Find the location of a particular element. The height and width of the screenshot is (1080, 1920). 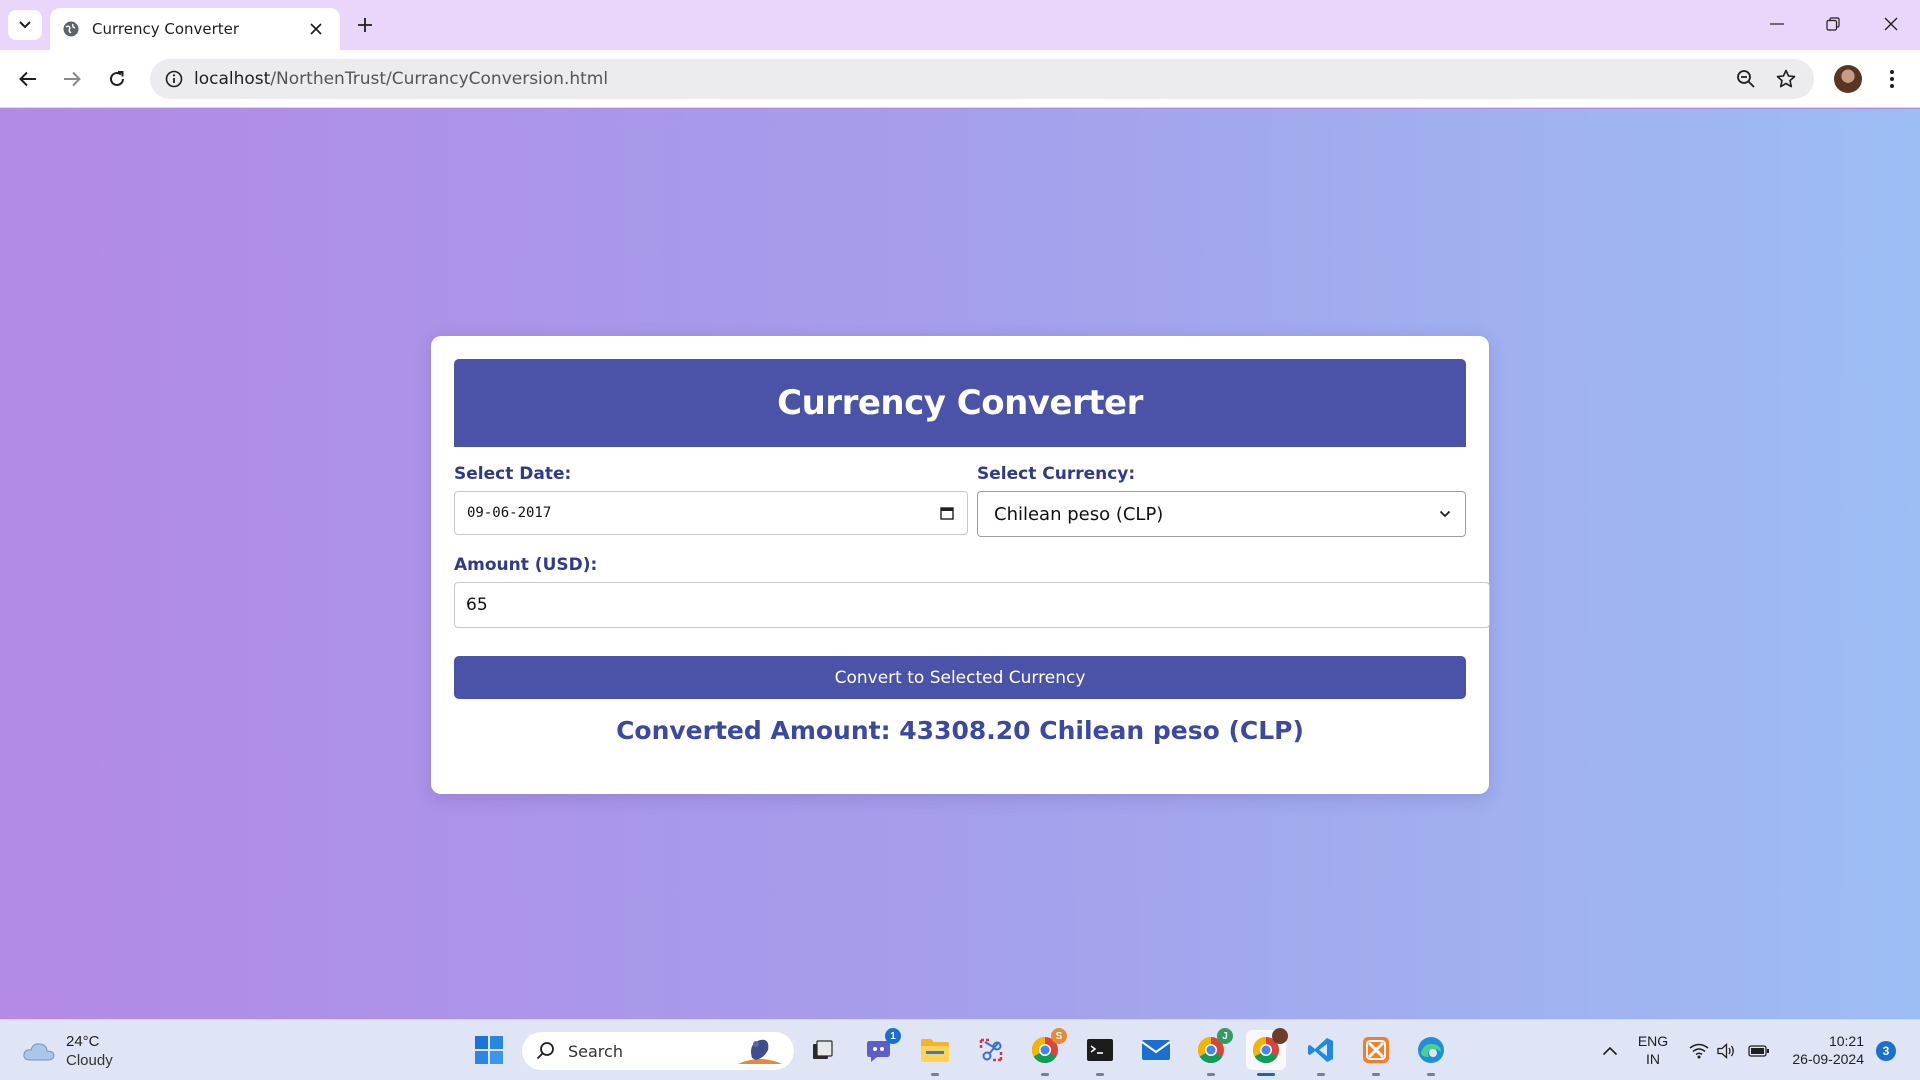

profile-s-badge: S is located at coordinates (1059, 1036).